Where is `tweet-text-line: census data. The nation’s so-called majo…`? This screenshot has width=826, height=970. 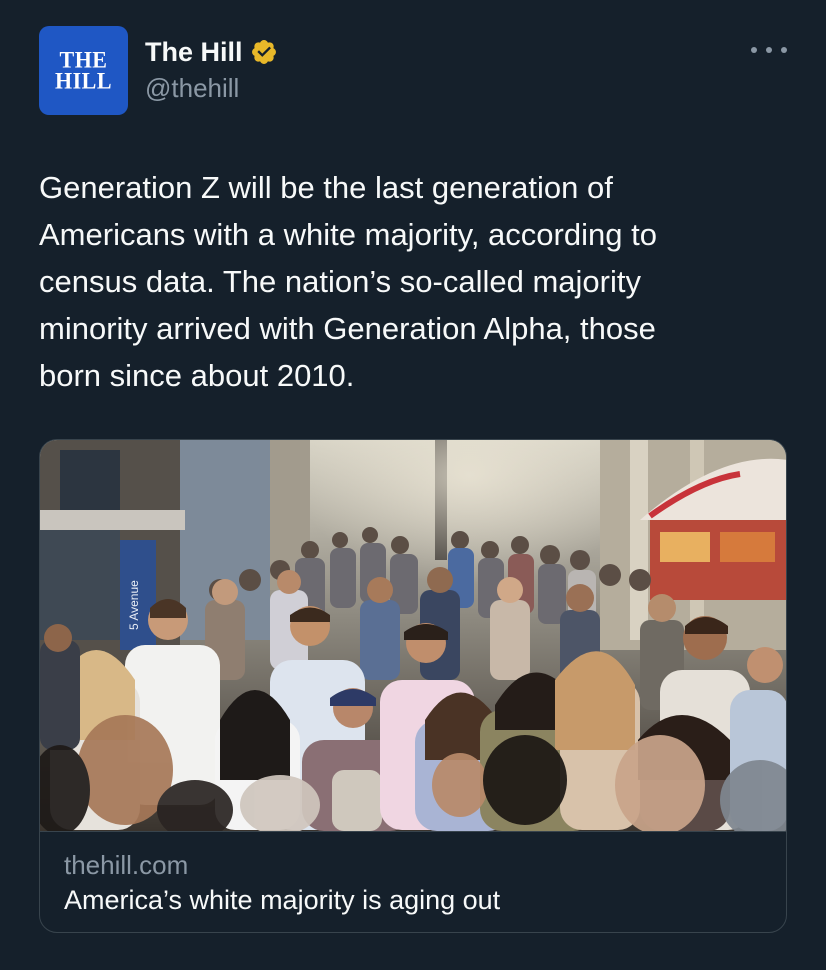
tweet-text-line: census data. The nation’s so-called majo… is located at coordinates (340, 281).